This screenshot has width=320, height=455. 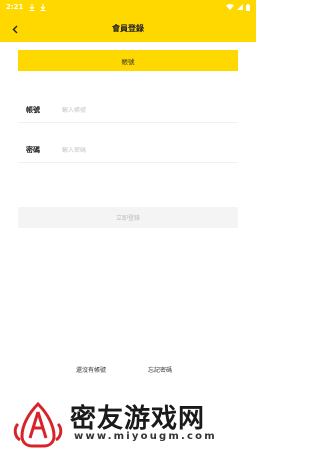 I want to click on tab-account: 帳號, so click(x=128, y=60).